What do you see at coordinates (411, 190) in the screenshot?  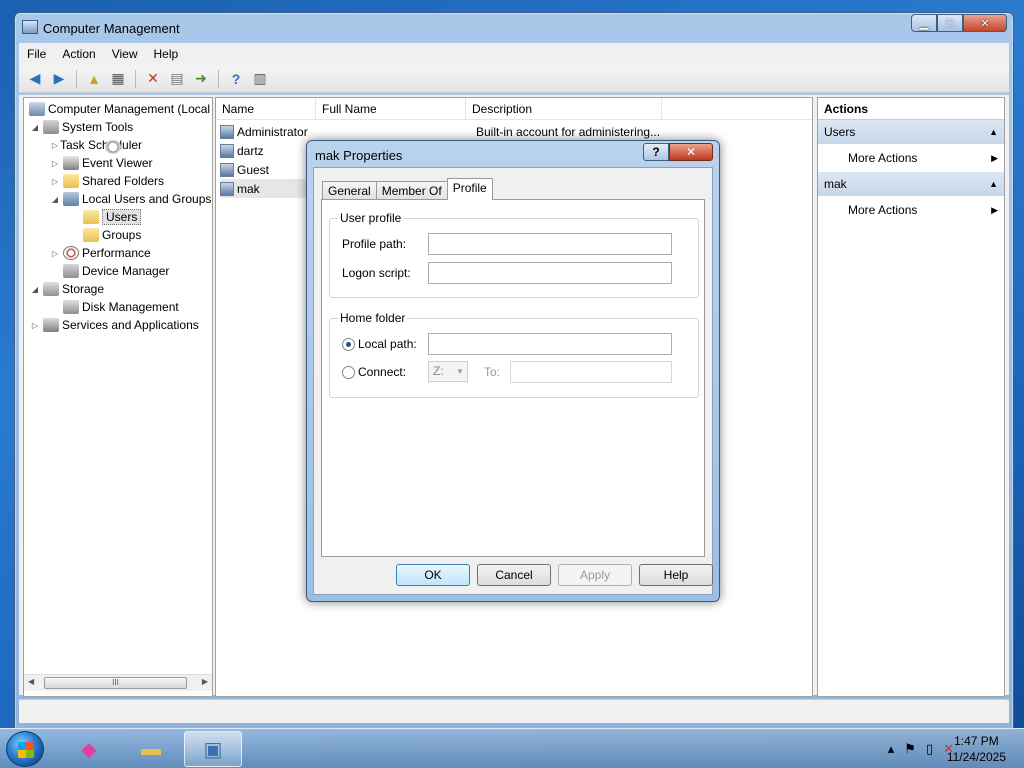 I see `tab-member-of: Member Of` at bounding box center [411, 190].